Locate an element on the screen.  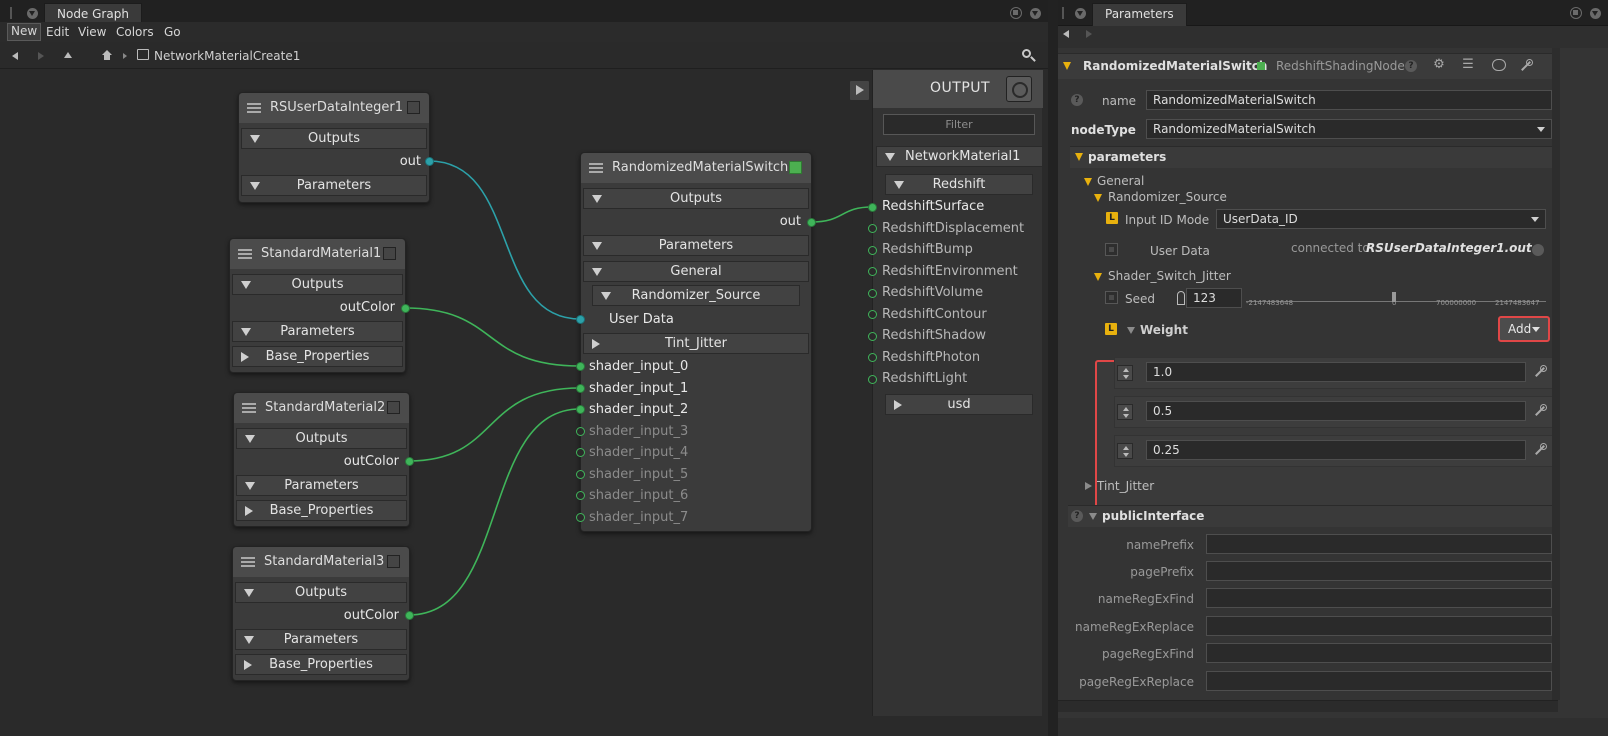
randomizer-source-label: Randomizer_Source is located at coordinates (1167, 197).